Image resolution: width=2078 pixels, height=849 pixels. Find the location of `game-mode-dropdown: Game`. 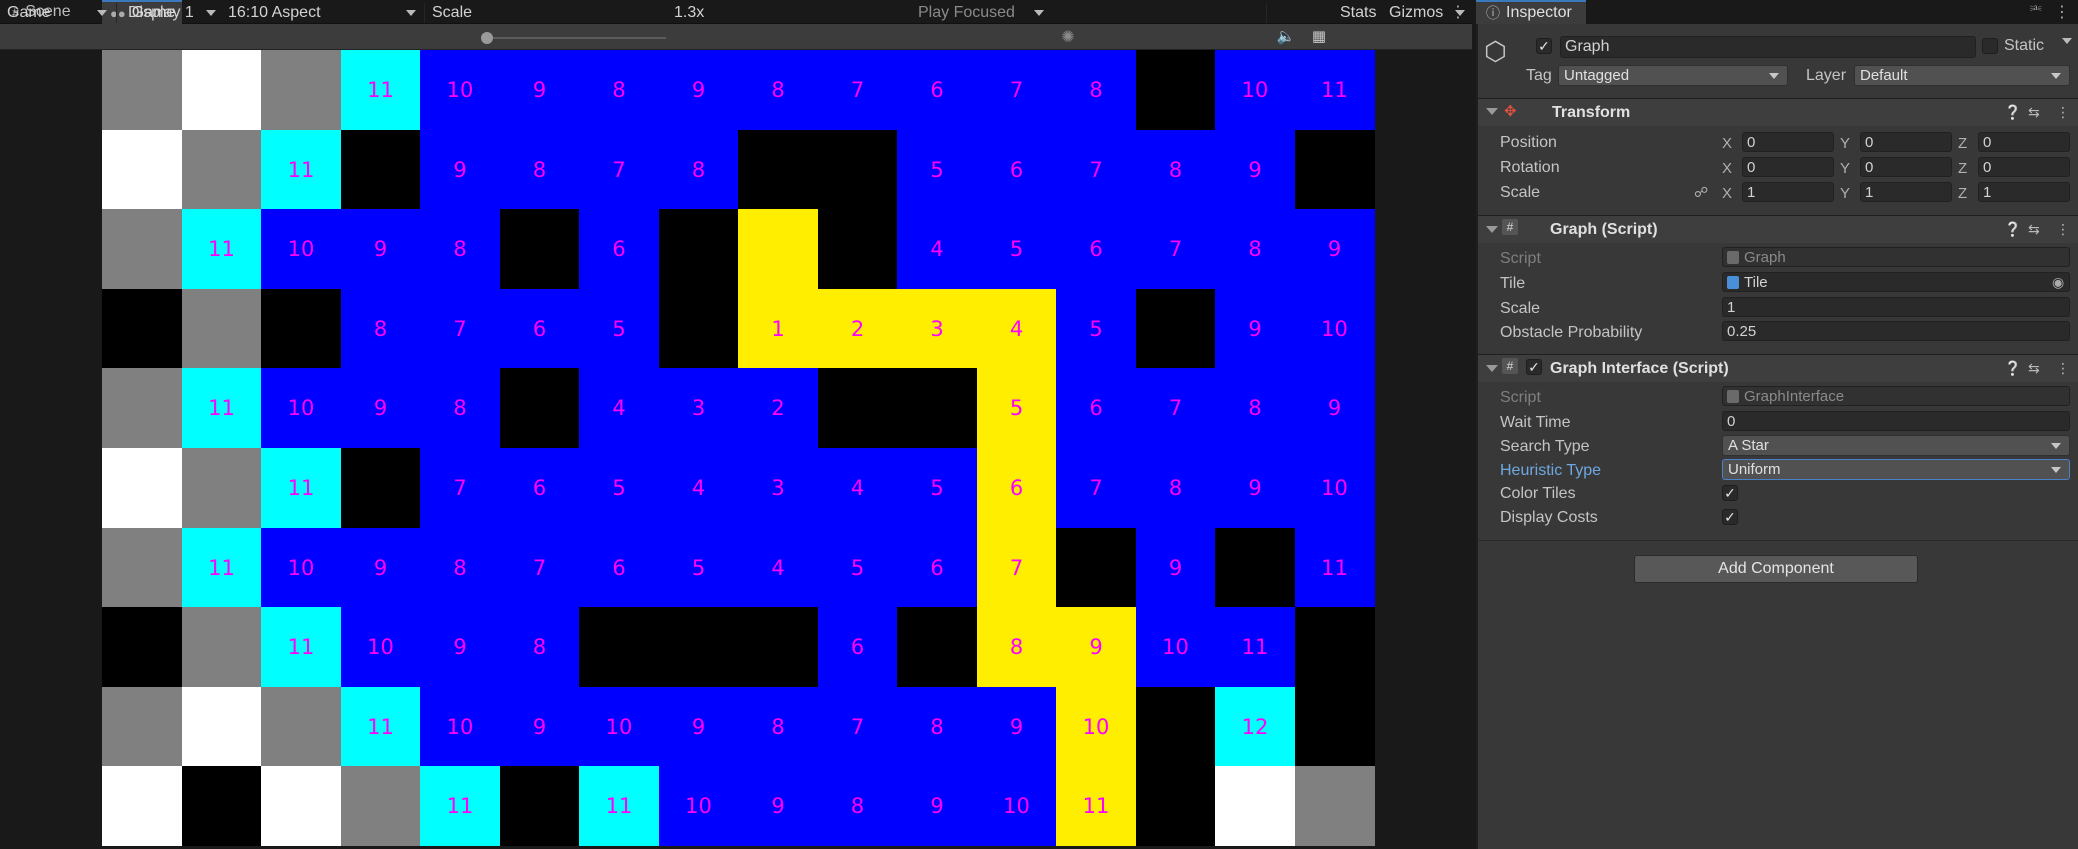

game-mode-dropdown: Game is located at coordinates (59, 13).